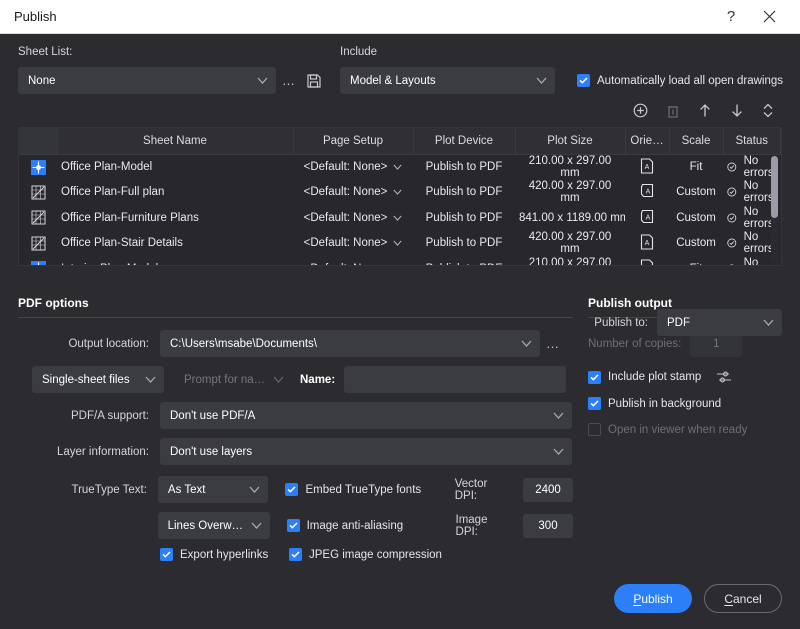 The width and height of the screenshot is (800, 629). I want to click on pdfa-select: Don't use PDF/A, so click(366, 415).